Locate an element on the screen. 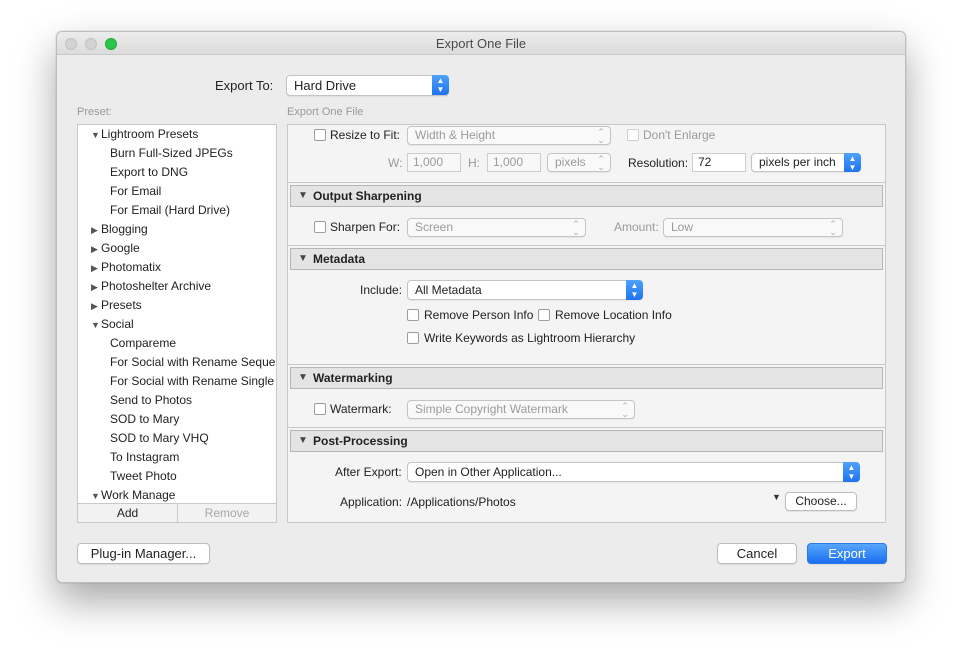  amount-label: Amount: is located at coordinates (636, 227).